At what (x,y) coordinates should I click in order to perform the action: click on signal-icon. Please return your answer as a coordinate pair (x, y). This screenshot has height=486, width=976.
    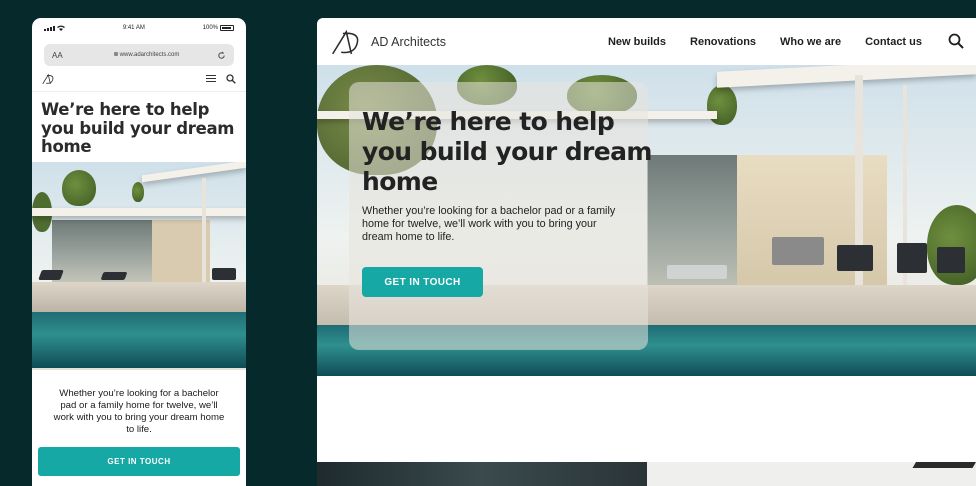
    Looking at the image, I should click on (49, 28).